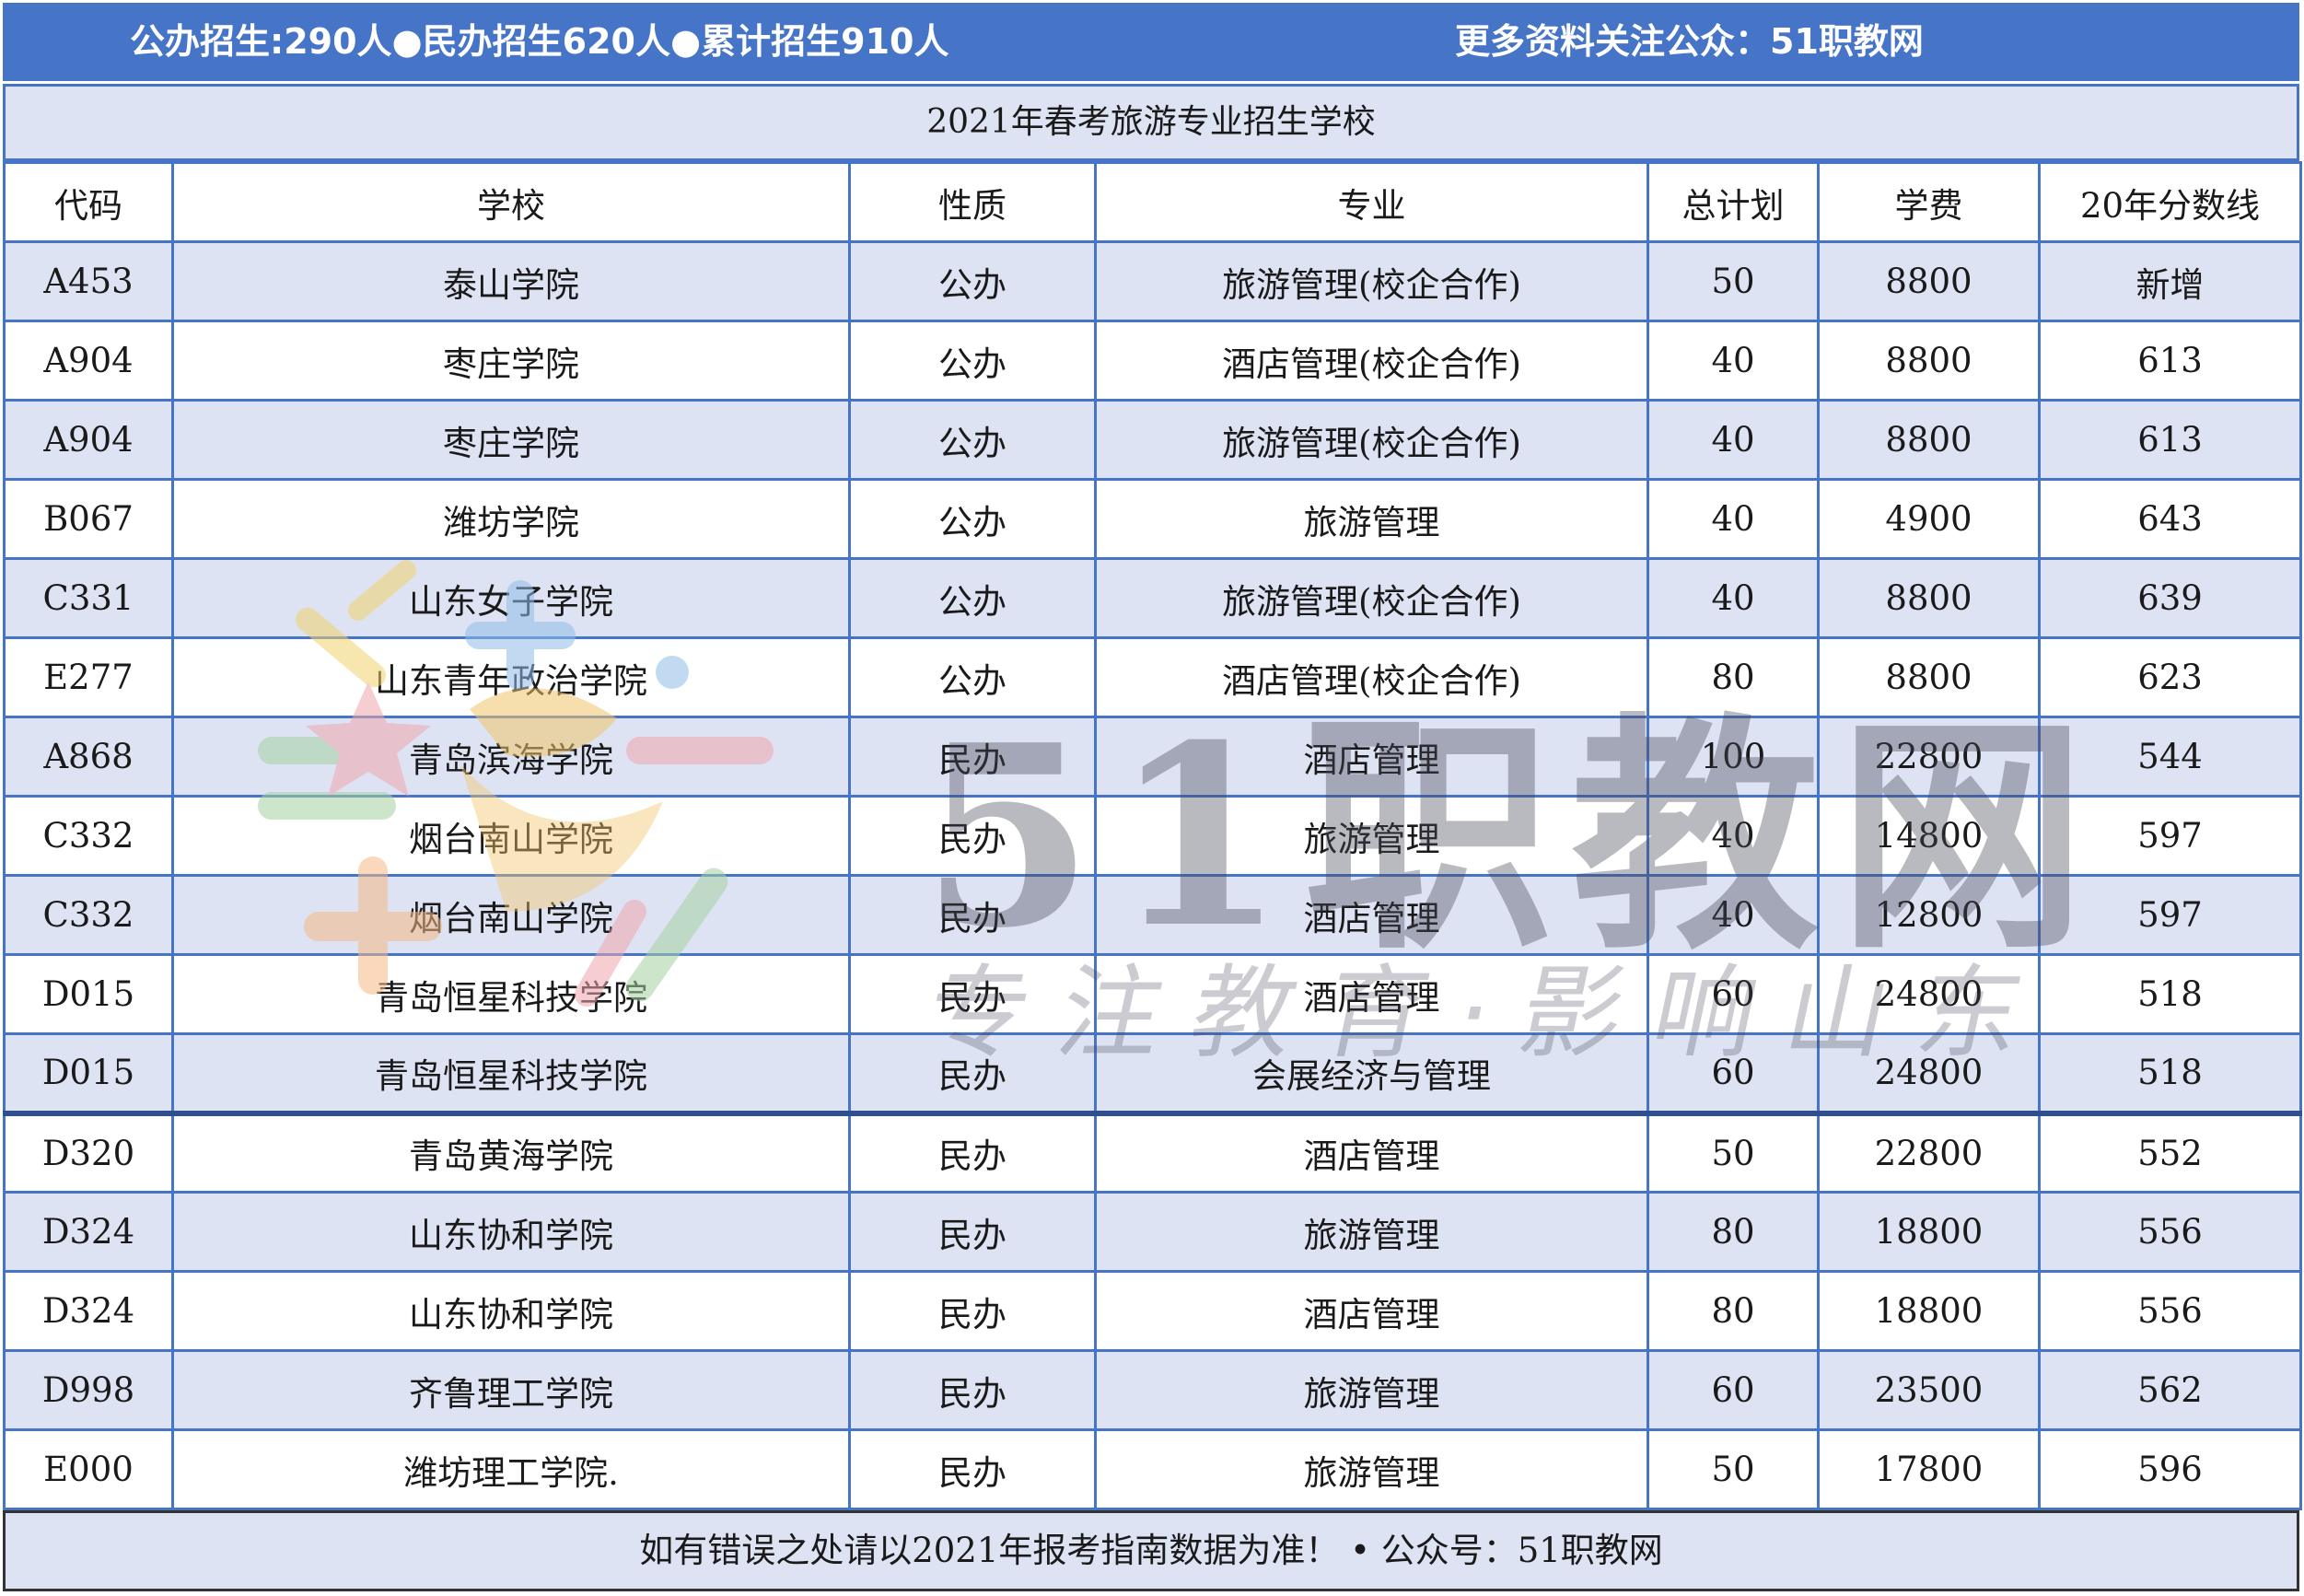 Image resolution: width=2304 pixels, height=1596 pixels. Describe the element at coordinates (88, 598) in the screenshot. I see `cell-code: C331` at that location.